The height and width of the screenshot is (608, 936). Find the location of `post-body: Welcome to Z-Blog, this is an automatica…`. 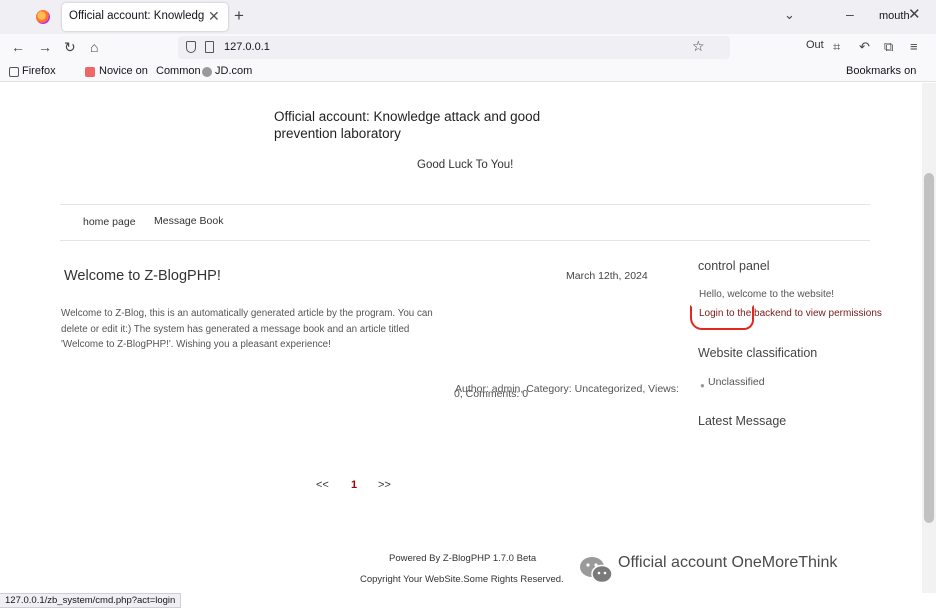

post-body: Welcome to Z-Blog, this is an automatica… is located at coordinates (247, 329).